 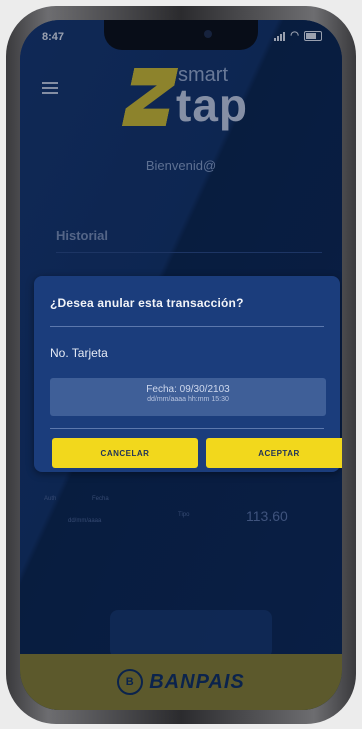 I want to click on dialog-divider-bottom, so click(x=187, y=428).